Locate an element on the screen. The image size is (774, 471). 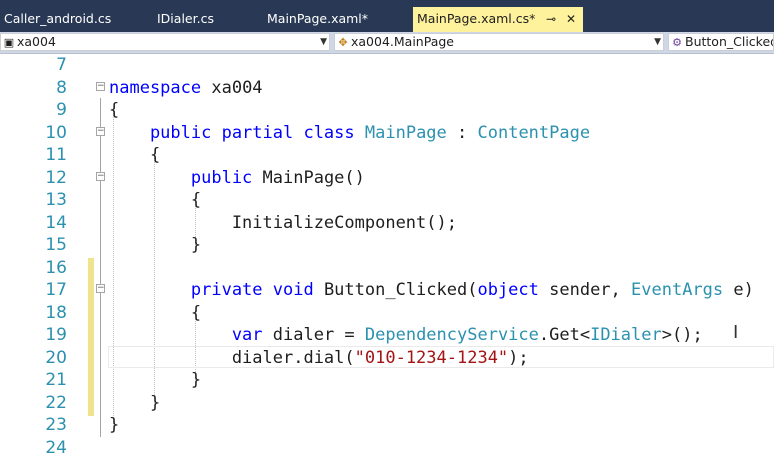
method-icon: ⚙ is located at coordinates (677, 42).